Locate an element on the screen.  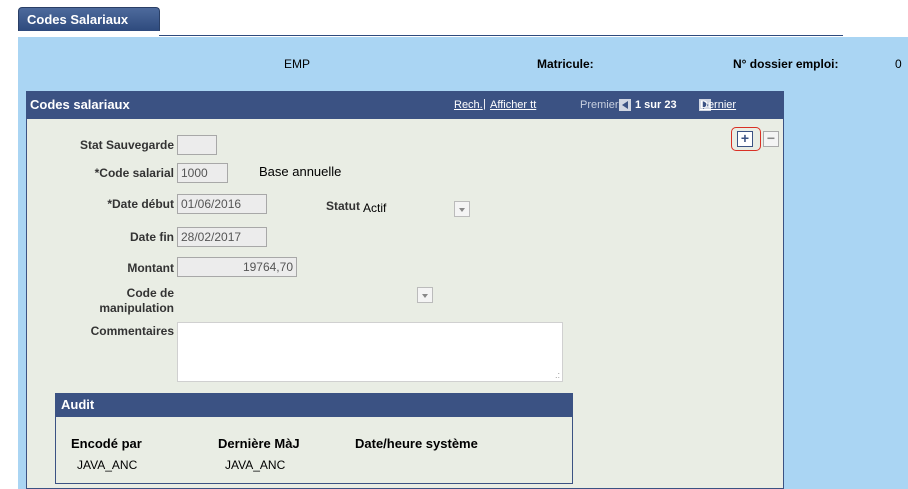
first-label: Premier is located at coordinates (599, 105).